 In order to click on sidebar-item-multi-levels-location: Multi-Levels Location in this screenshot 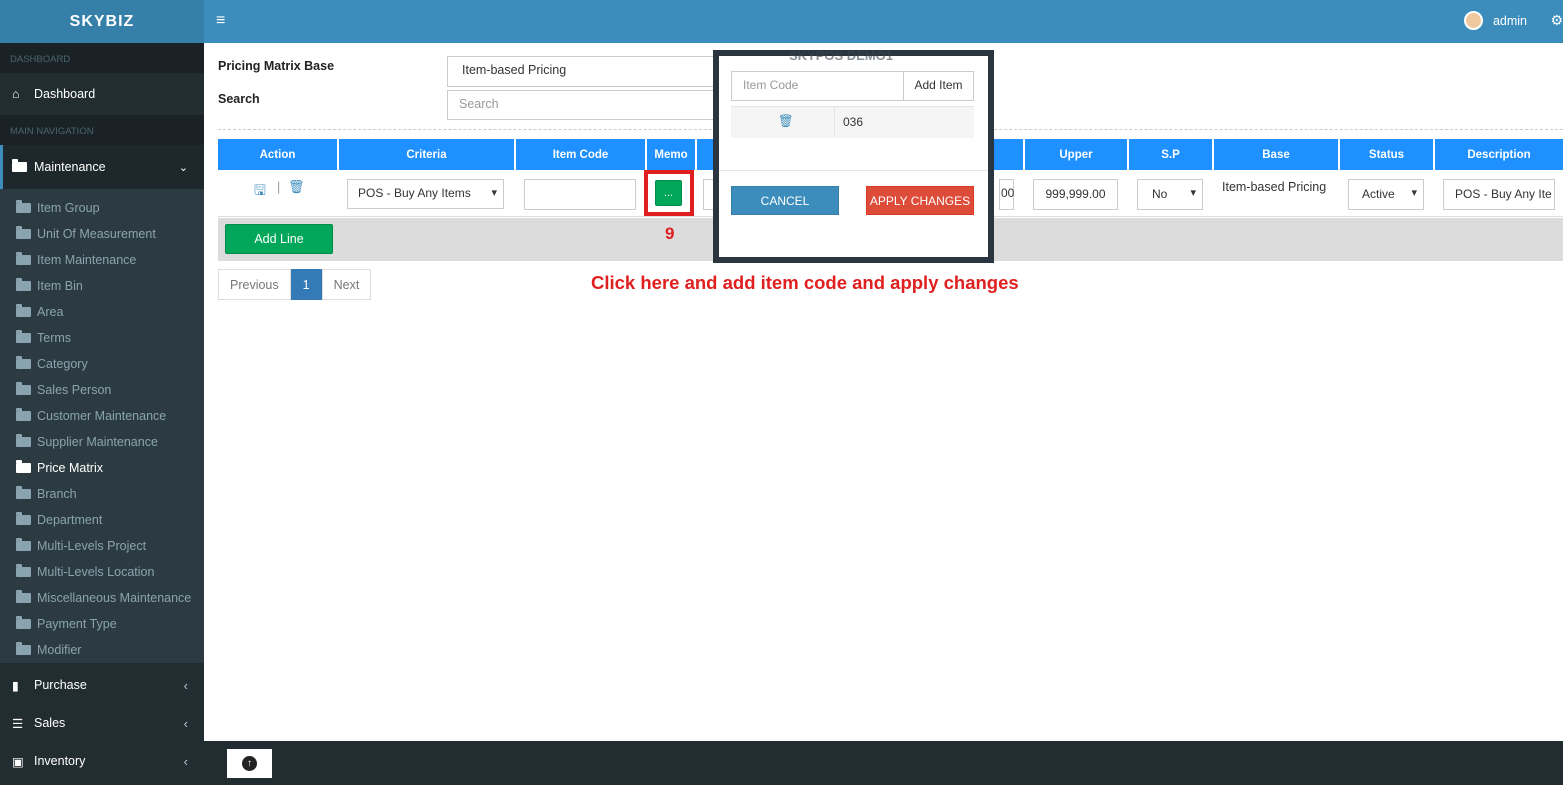, I will do `click(102, 572)`.